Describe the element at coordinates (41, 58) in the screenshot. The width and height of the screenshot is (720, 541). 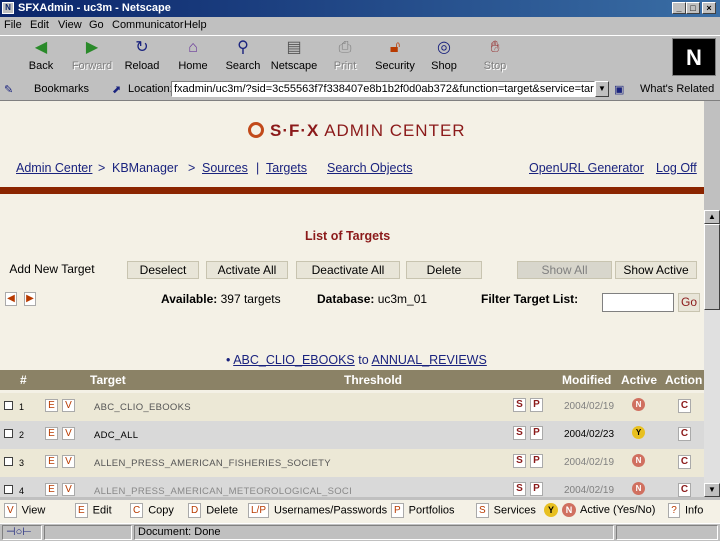
I see `back-button: ◀ Back` at that location.